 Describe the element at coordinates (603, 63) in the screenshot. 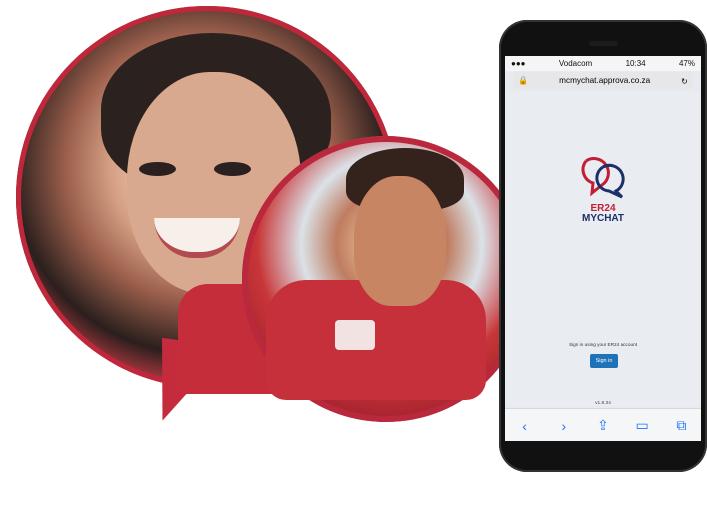

I see `status-bar: ●●● Vodacom 10:34 47%` at that location.